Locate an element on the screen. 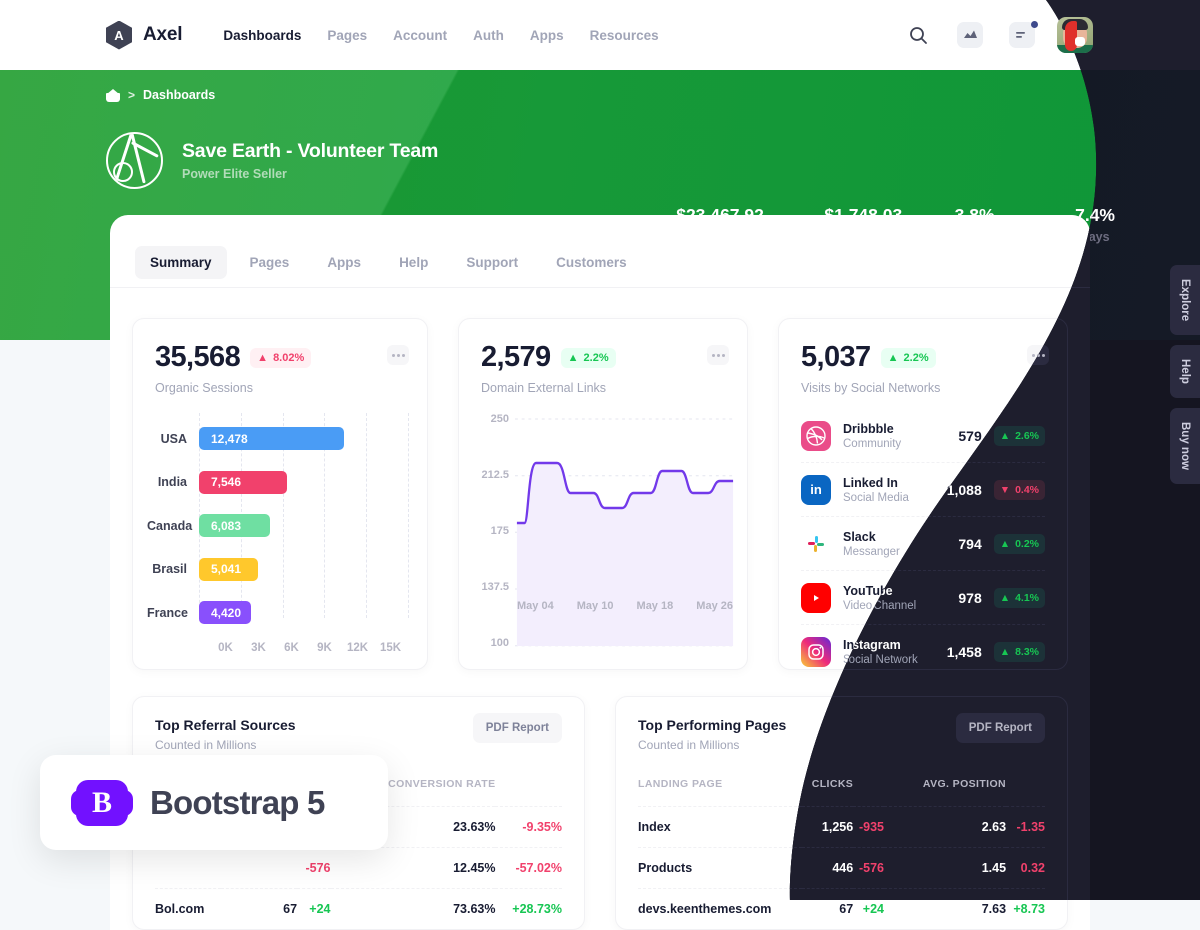 The width and height of the screenshot is (1200, 930). y-tick: 250 is located at coordinates (499, 419).